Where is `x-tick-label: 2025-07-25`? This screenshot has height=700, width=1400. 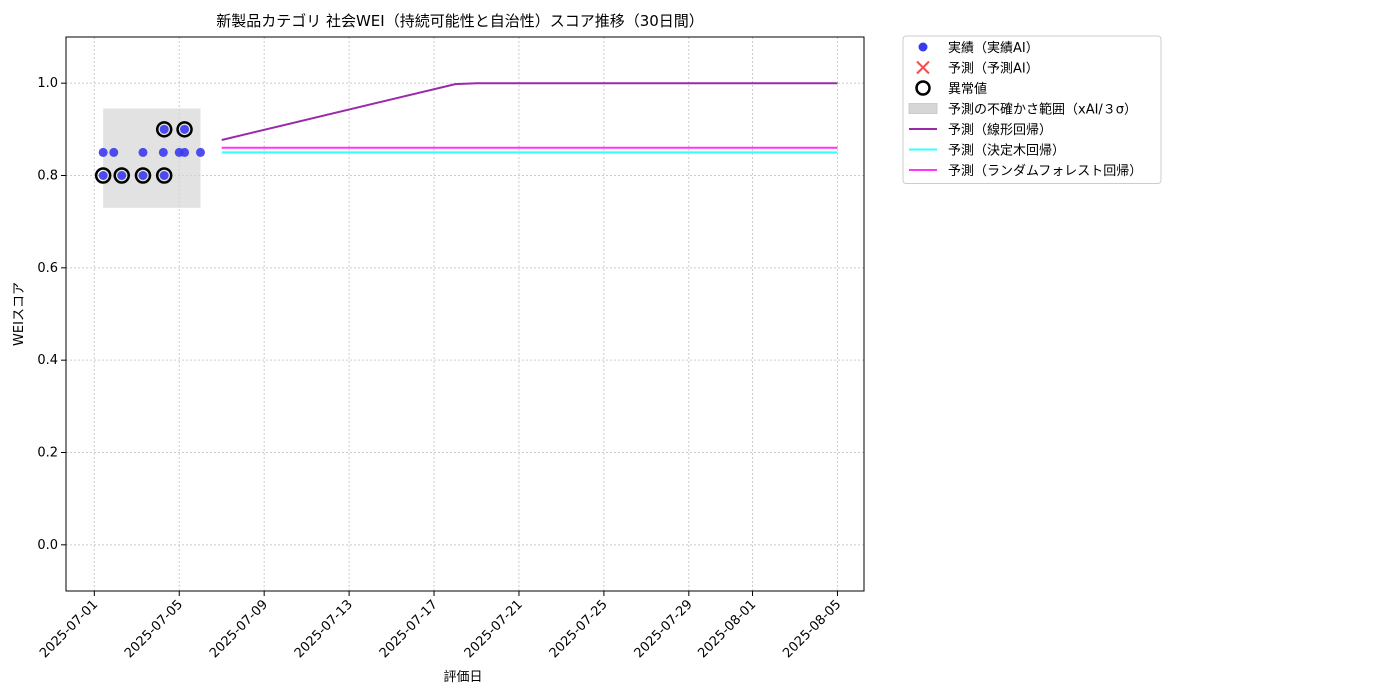
x-tick-label: 2025-07-25 is located at coordinates (579, 629).